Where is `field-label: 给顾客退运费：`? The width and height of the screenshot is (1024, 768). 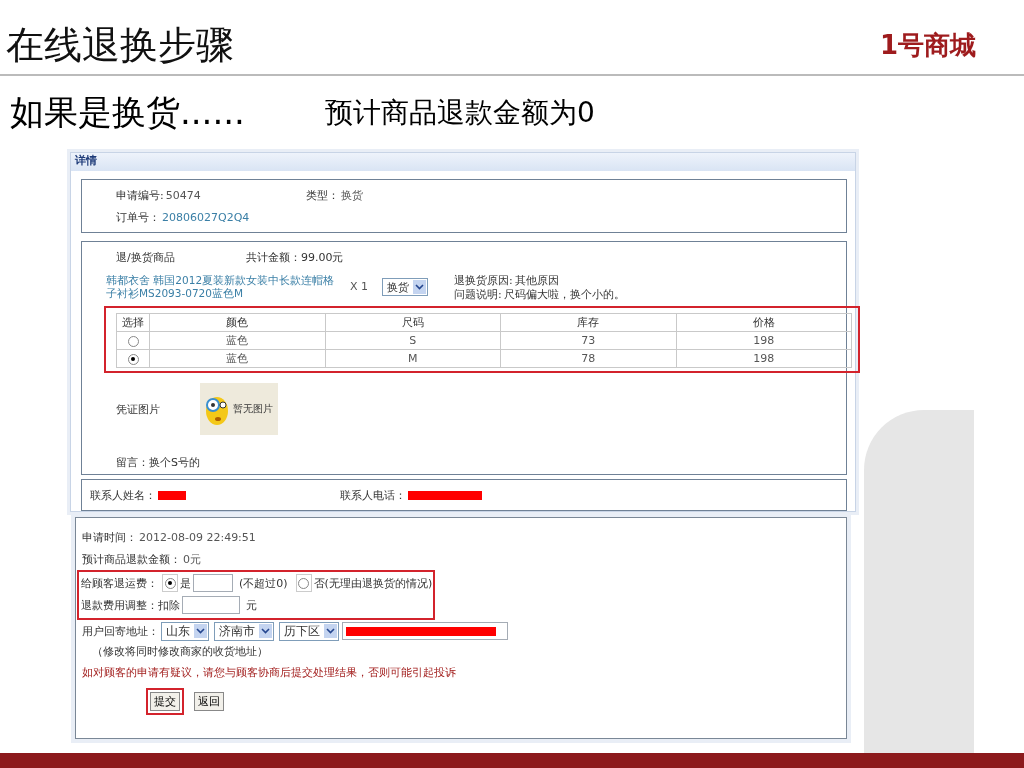 field-label: 给顾客退运费： is located at coordinates (119, 583).